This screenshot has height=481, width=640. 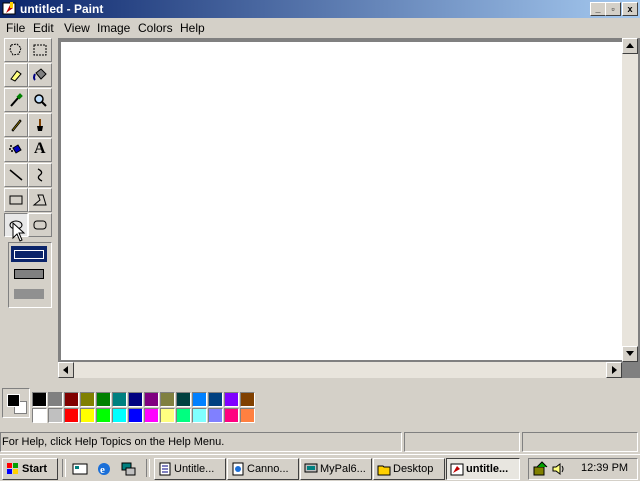 I want to click on fill-option-outline-fill, so click(x=29, y=274).